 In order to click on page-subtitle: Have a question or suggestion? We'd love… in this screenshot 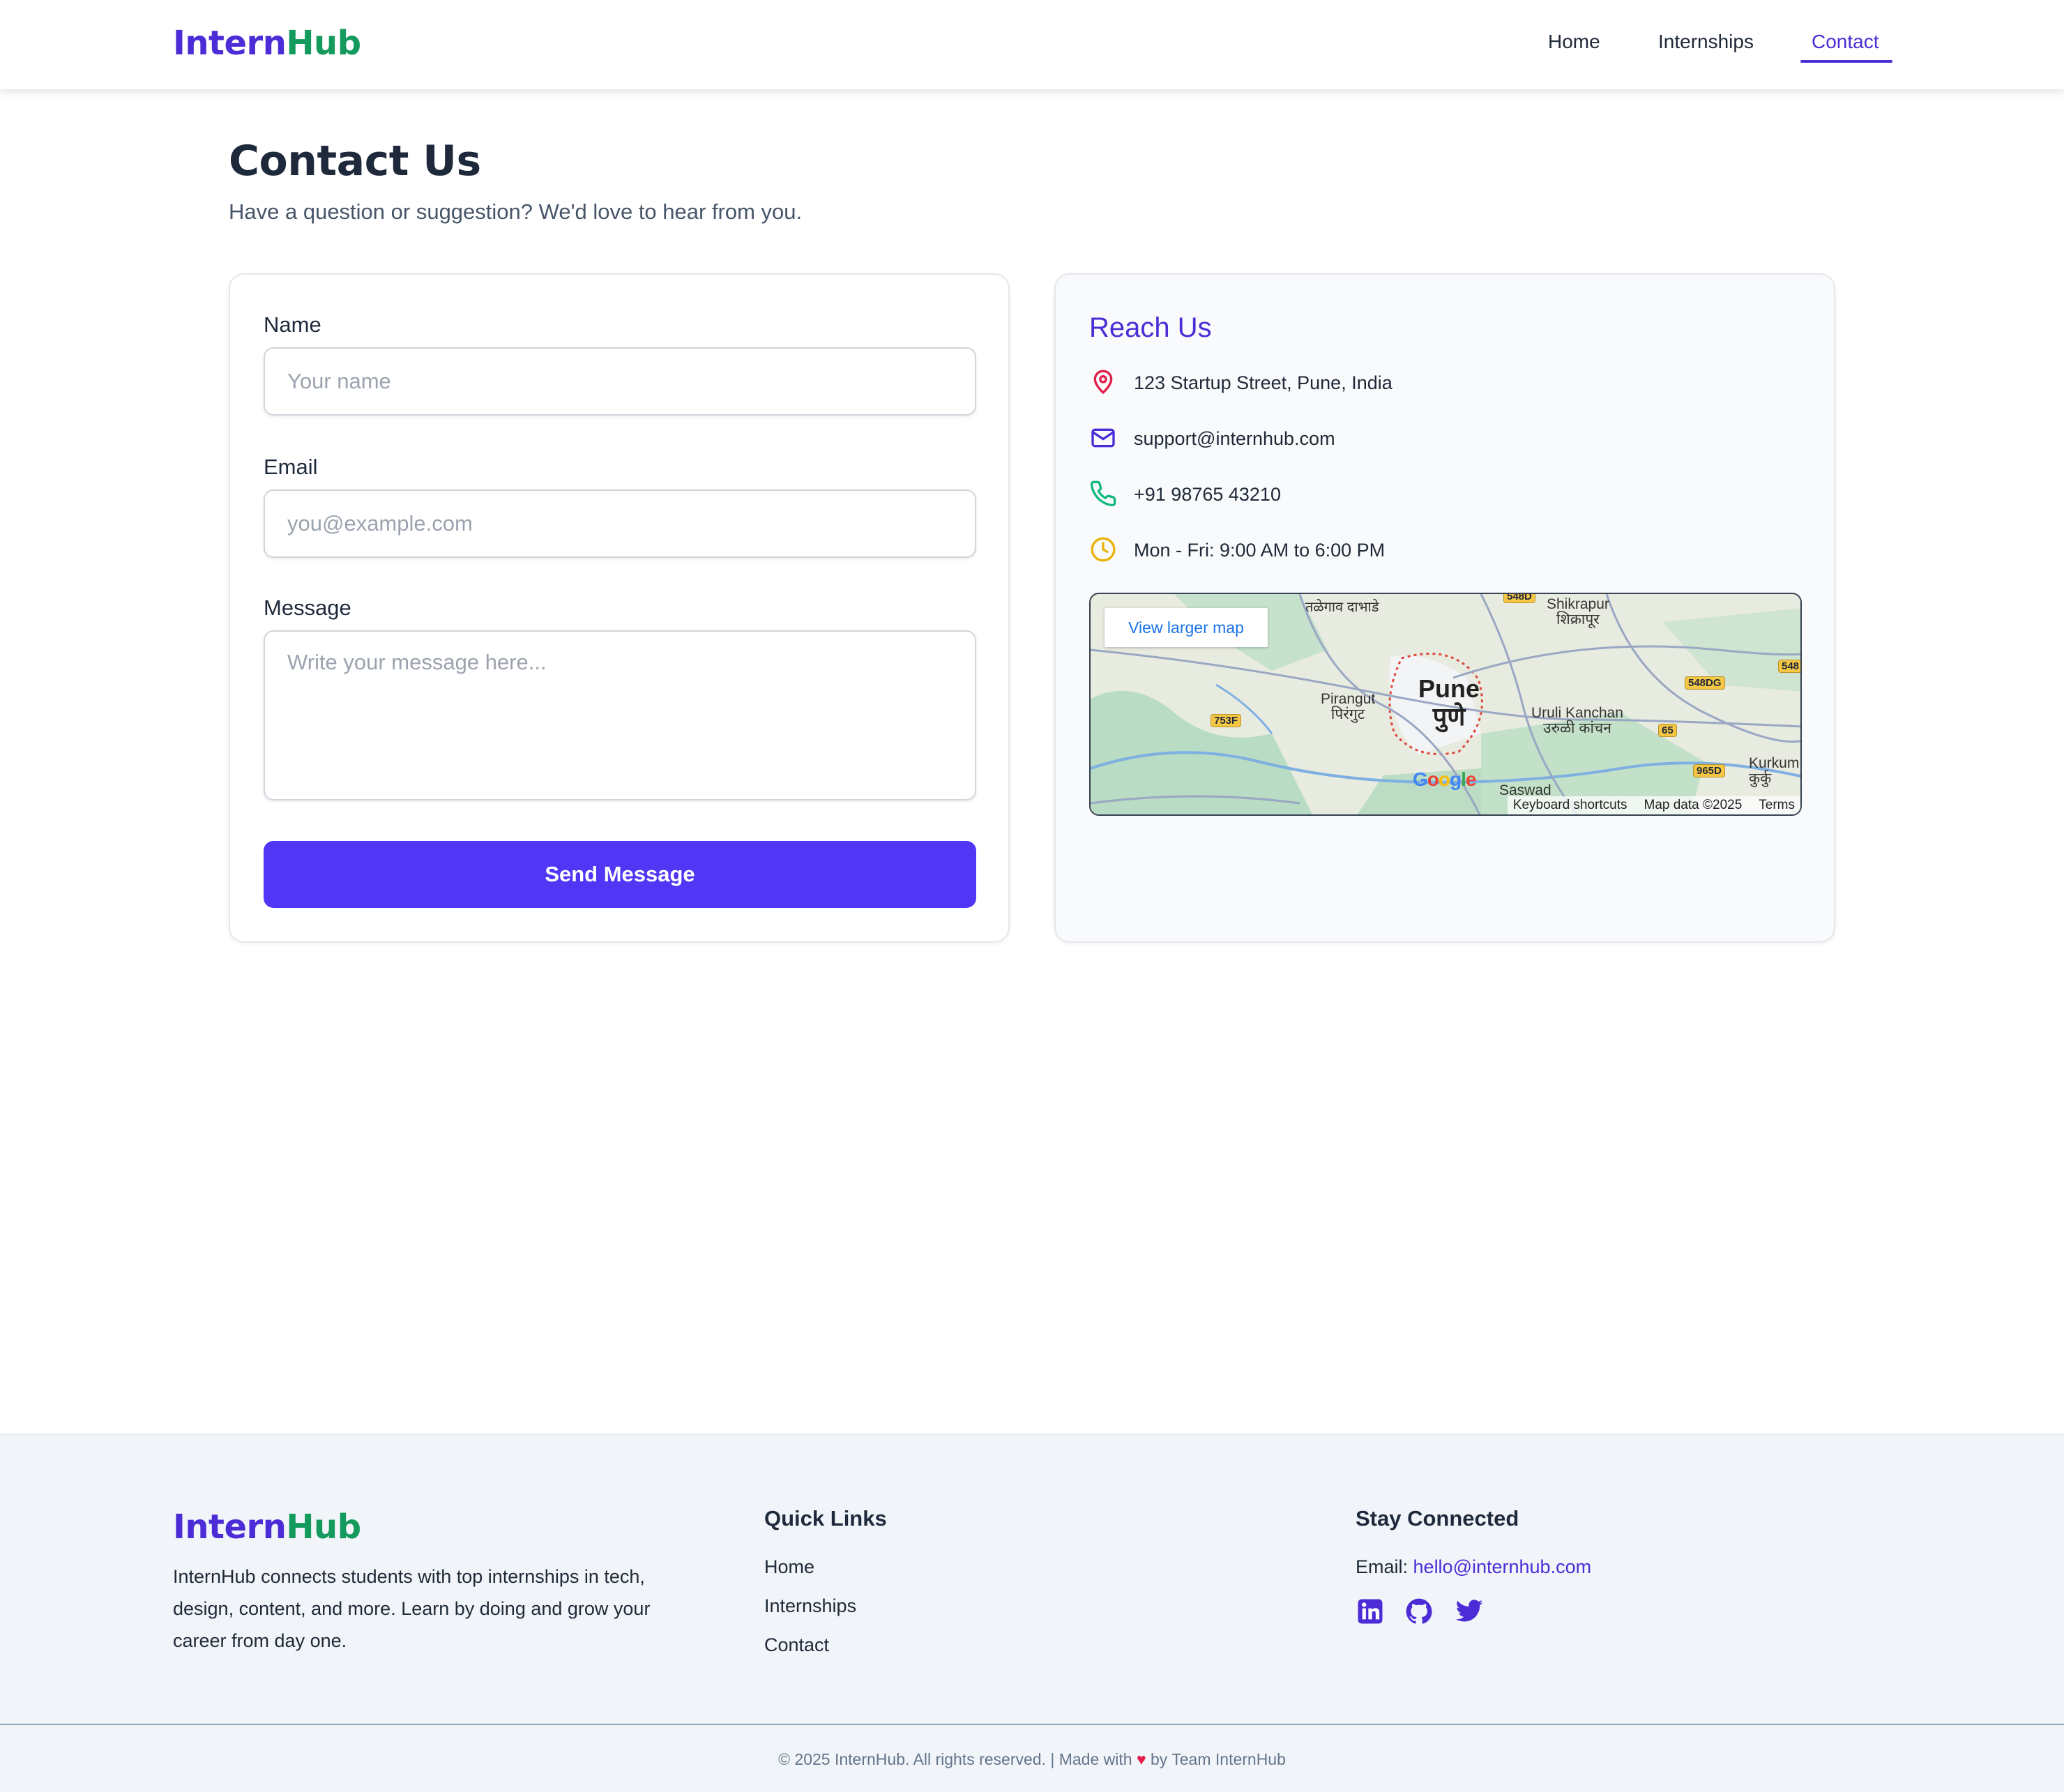, I will do `click(516, 211)`.